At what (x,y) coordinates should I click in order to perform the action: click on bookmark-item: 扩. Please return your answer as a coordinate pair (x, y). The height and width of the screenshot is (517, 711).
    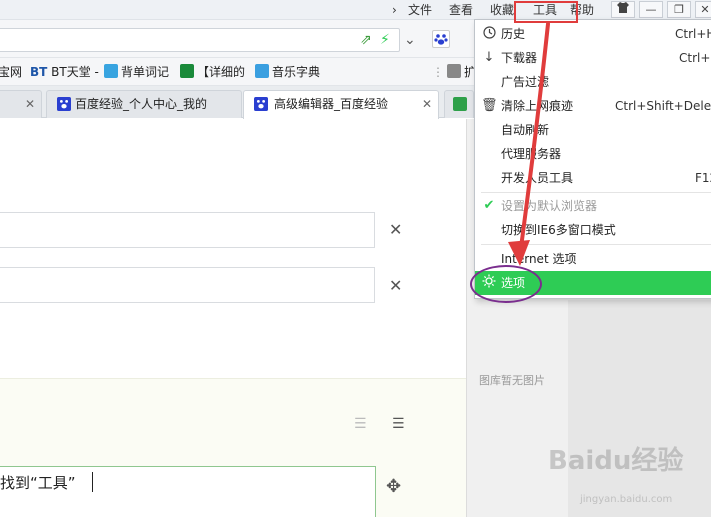
    Looking at the image, I should click on (461, 72).